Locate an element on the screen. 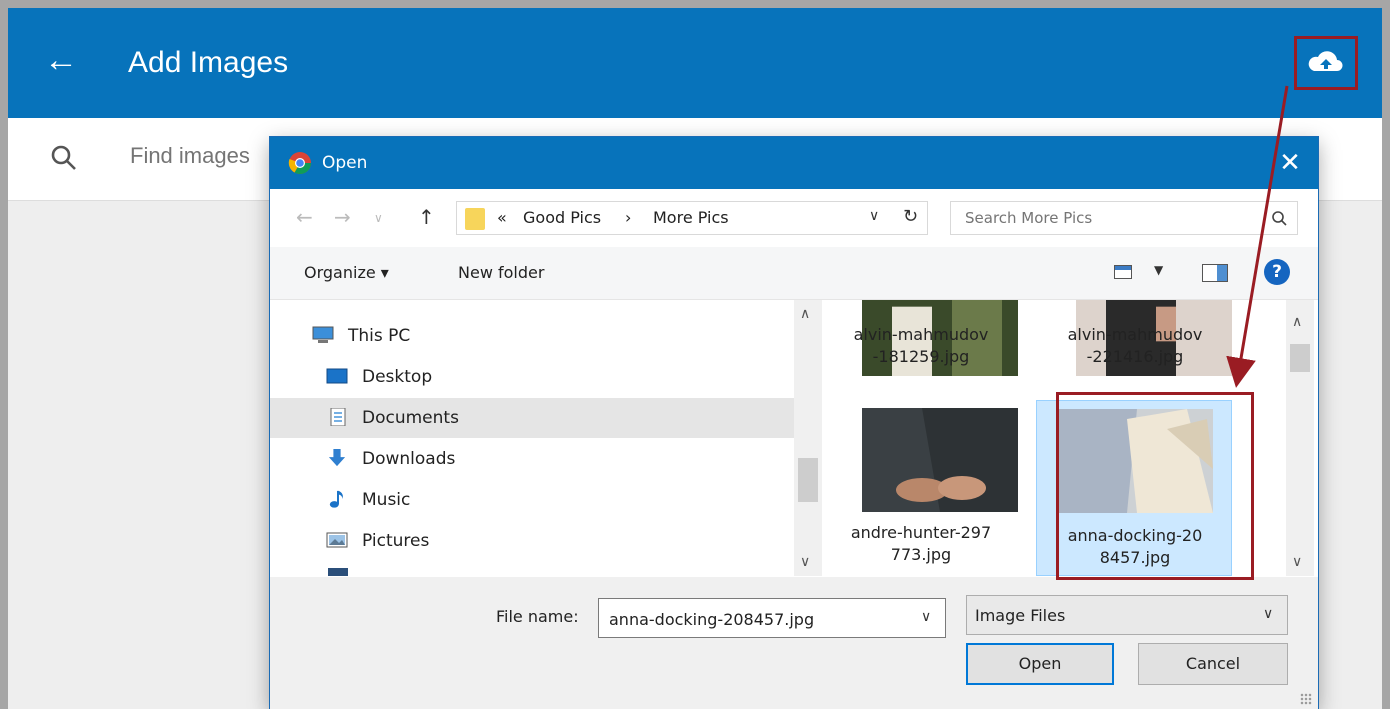 Image resolution: width=1390 pixels, height=709 pixels. up-icon: ↑ is located at coordinates (426, 217).